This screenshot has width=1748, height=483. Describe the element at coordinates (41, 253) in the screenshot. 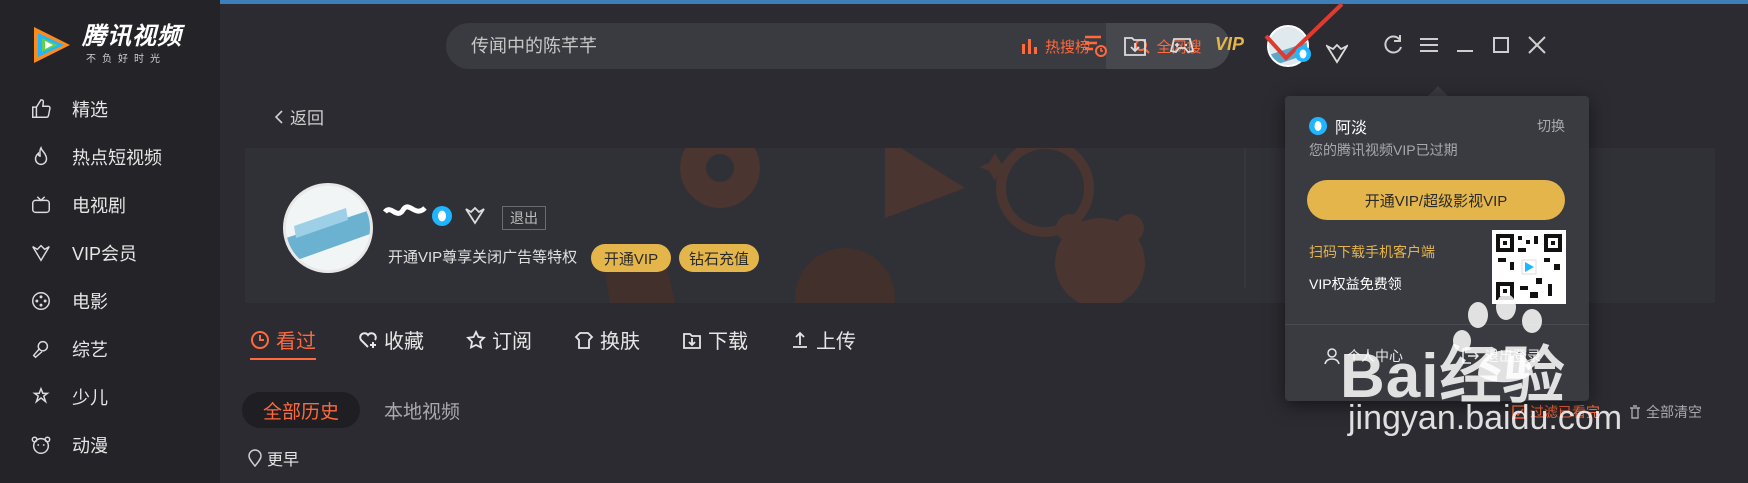

I see `vip-crown-icon` at that location.